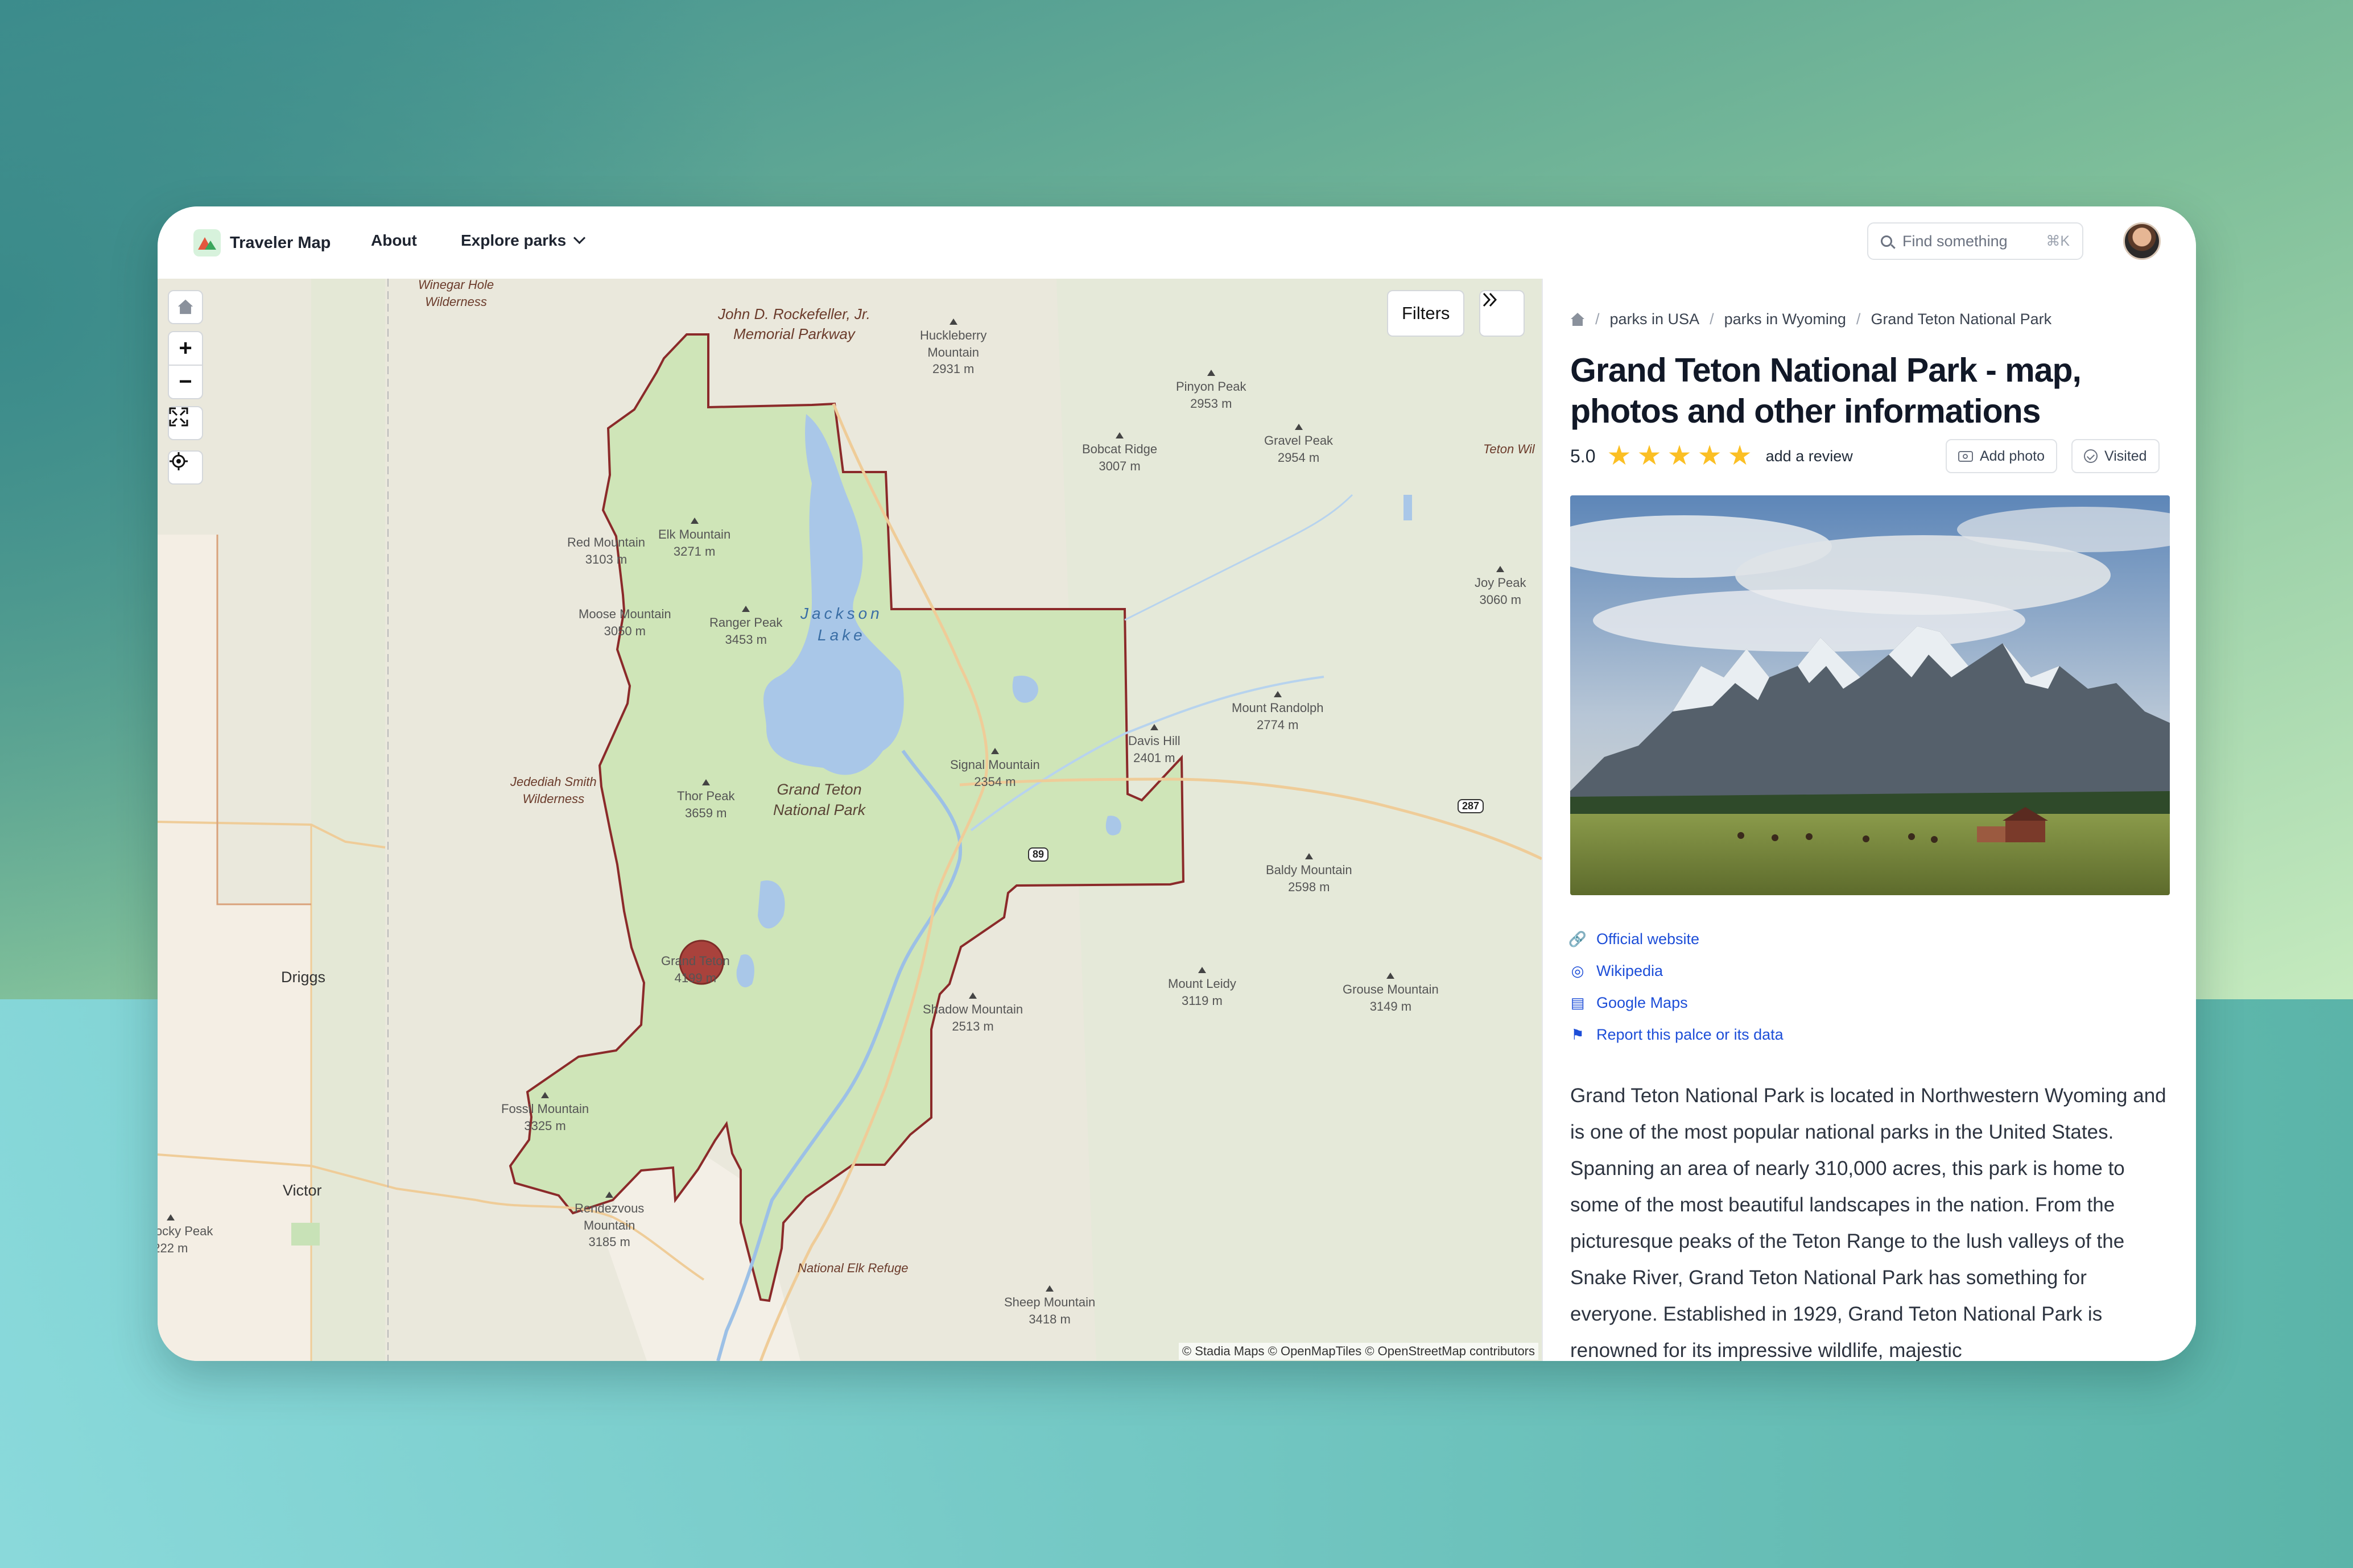  I want to click on chevron-down-icon, so click(579, 238).